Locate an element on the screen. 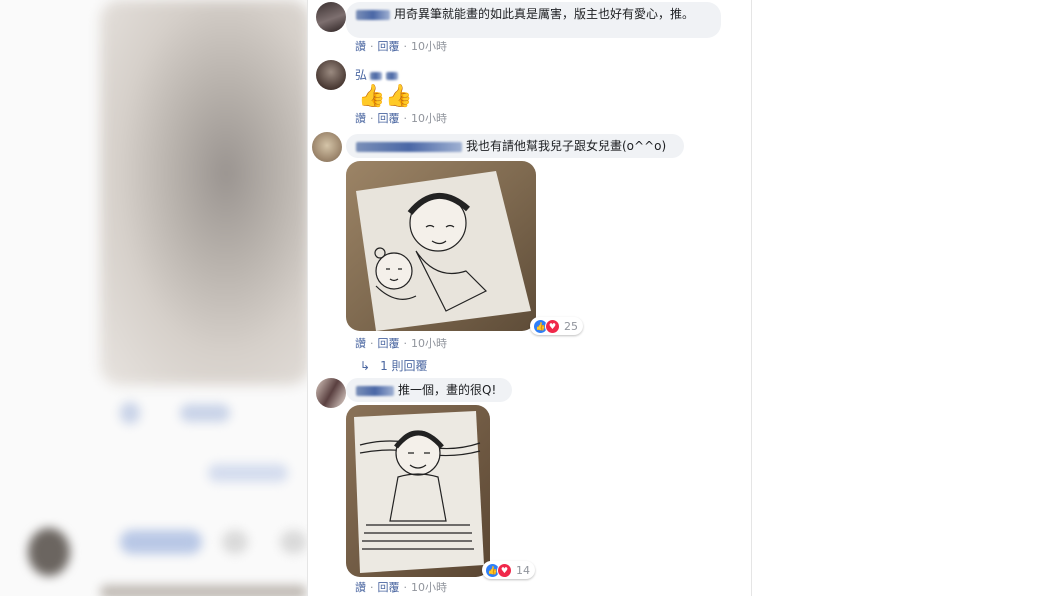  reaction-count: 25 is located at coordinates (571, 326).